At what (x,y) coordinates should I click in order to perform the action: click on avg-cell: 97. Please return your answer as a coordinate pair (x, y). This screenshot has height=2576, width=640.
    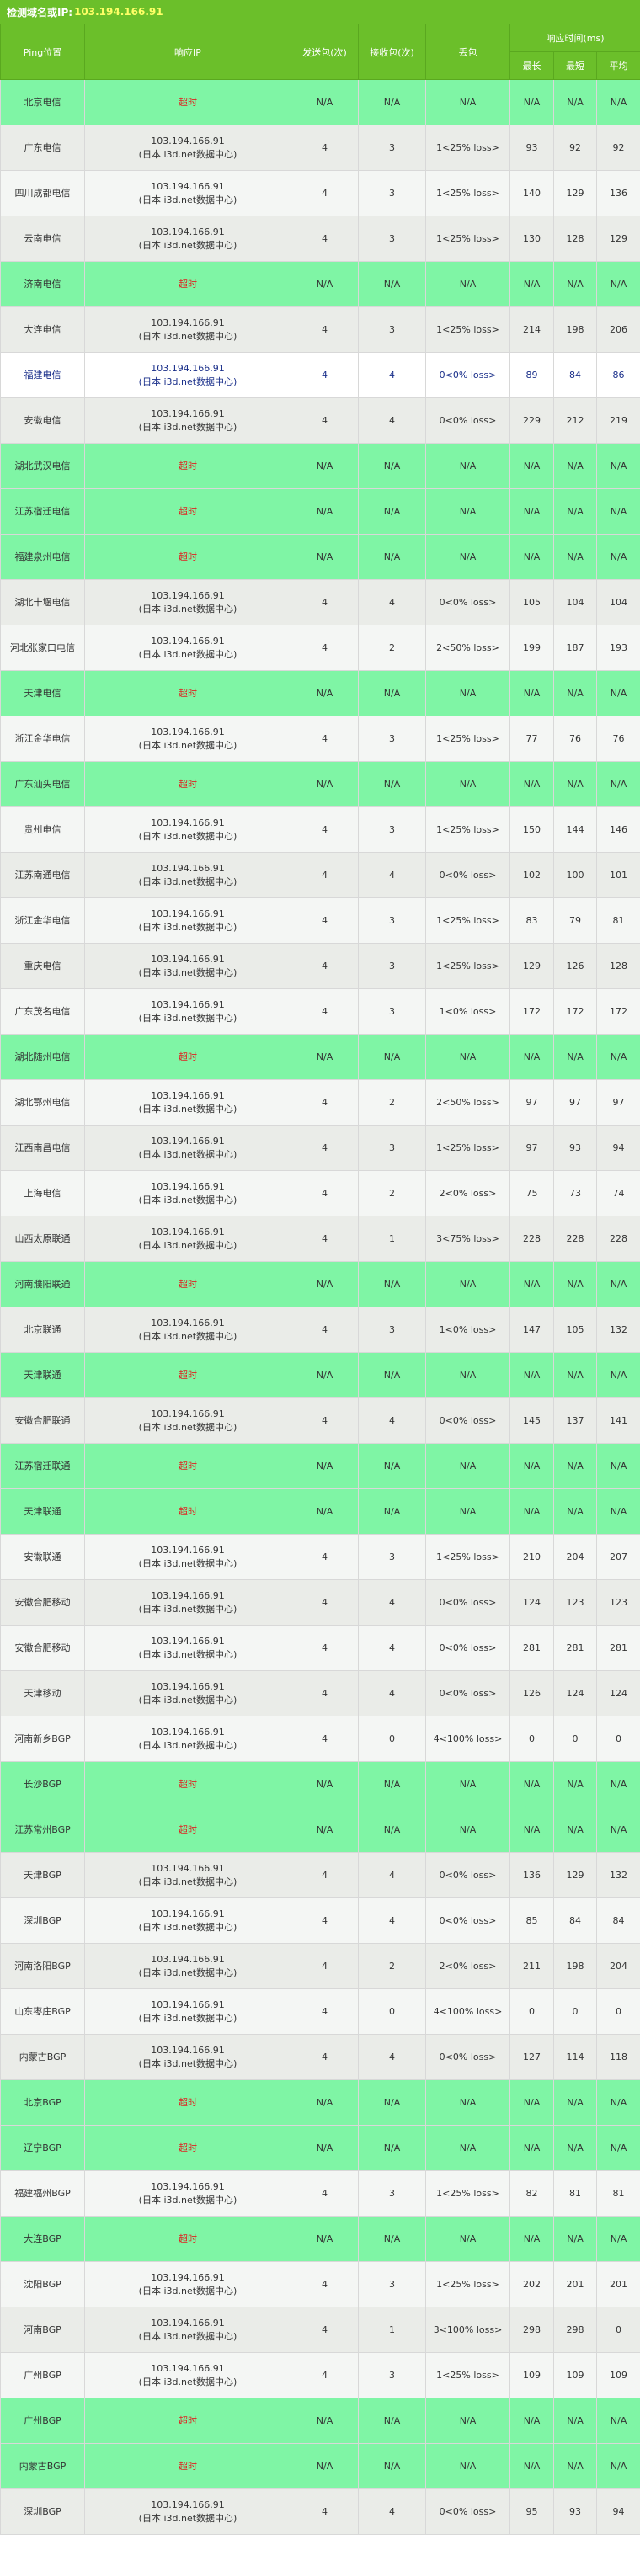
    Looking at the image, I should click on (618, 1103).